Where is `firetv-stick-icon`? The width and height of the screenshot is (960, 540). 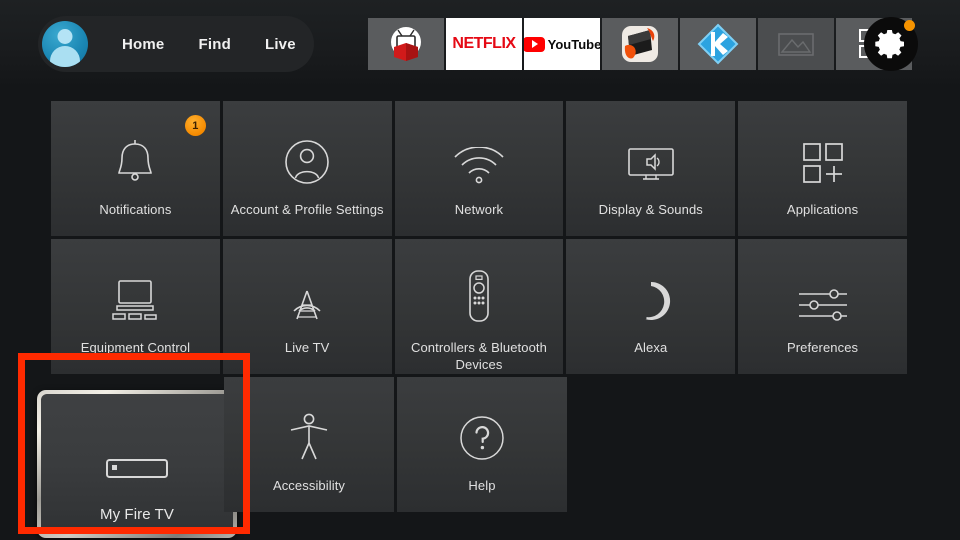
firetv-stick-icon is located at coordinates (137, 454).